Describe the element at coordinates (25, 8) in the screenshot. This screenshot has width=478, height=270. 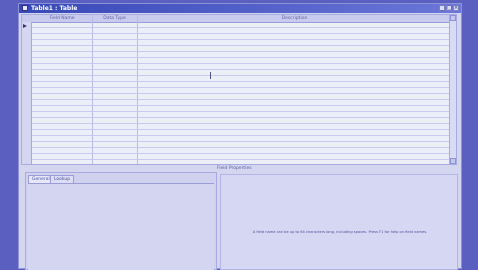
I see `table-icon` at that location.